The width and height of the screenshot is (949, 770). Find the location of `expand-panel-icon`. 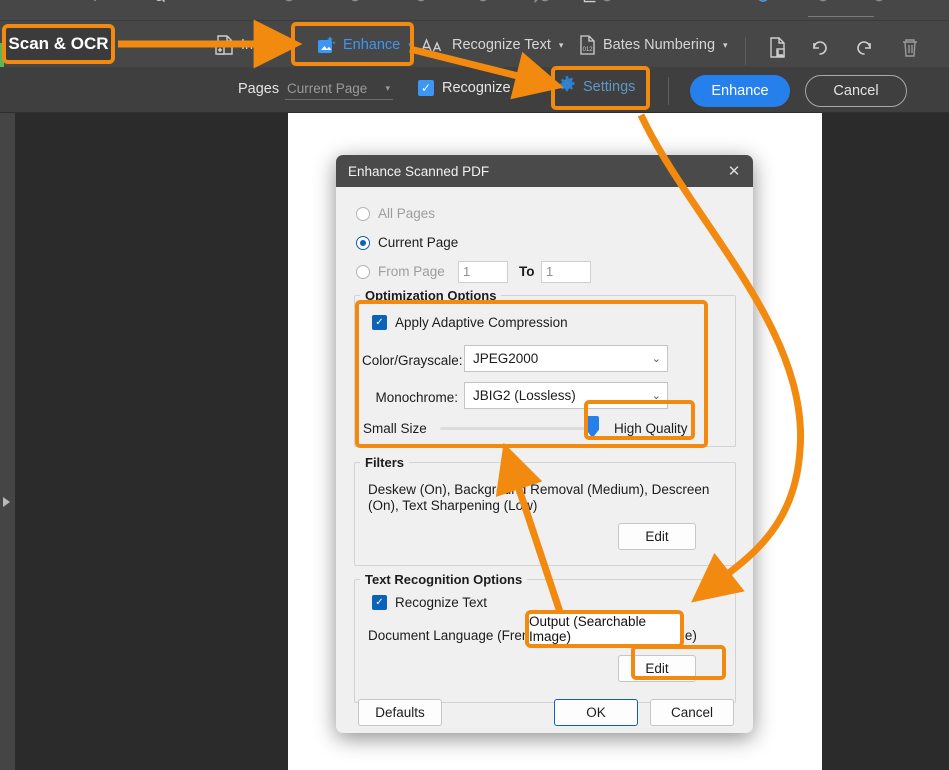

expand-panel-icon is located at coordinates (6, 502).